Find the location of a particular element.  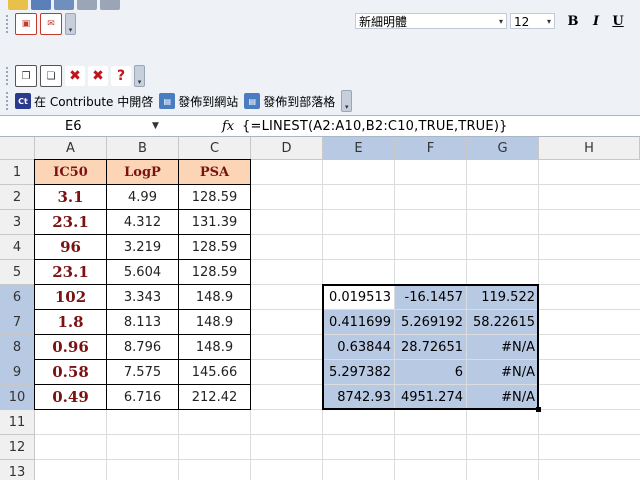

result-cell: -16.1457 is located at coordinates (430, 297).